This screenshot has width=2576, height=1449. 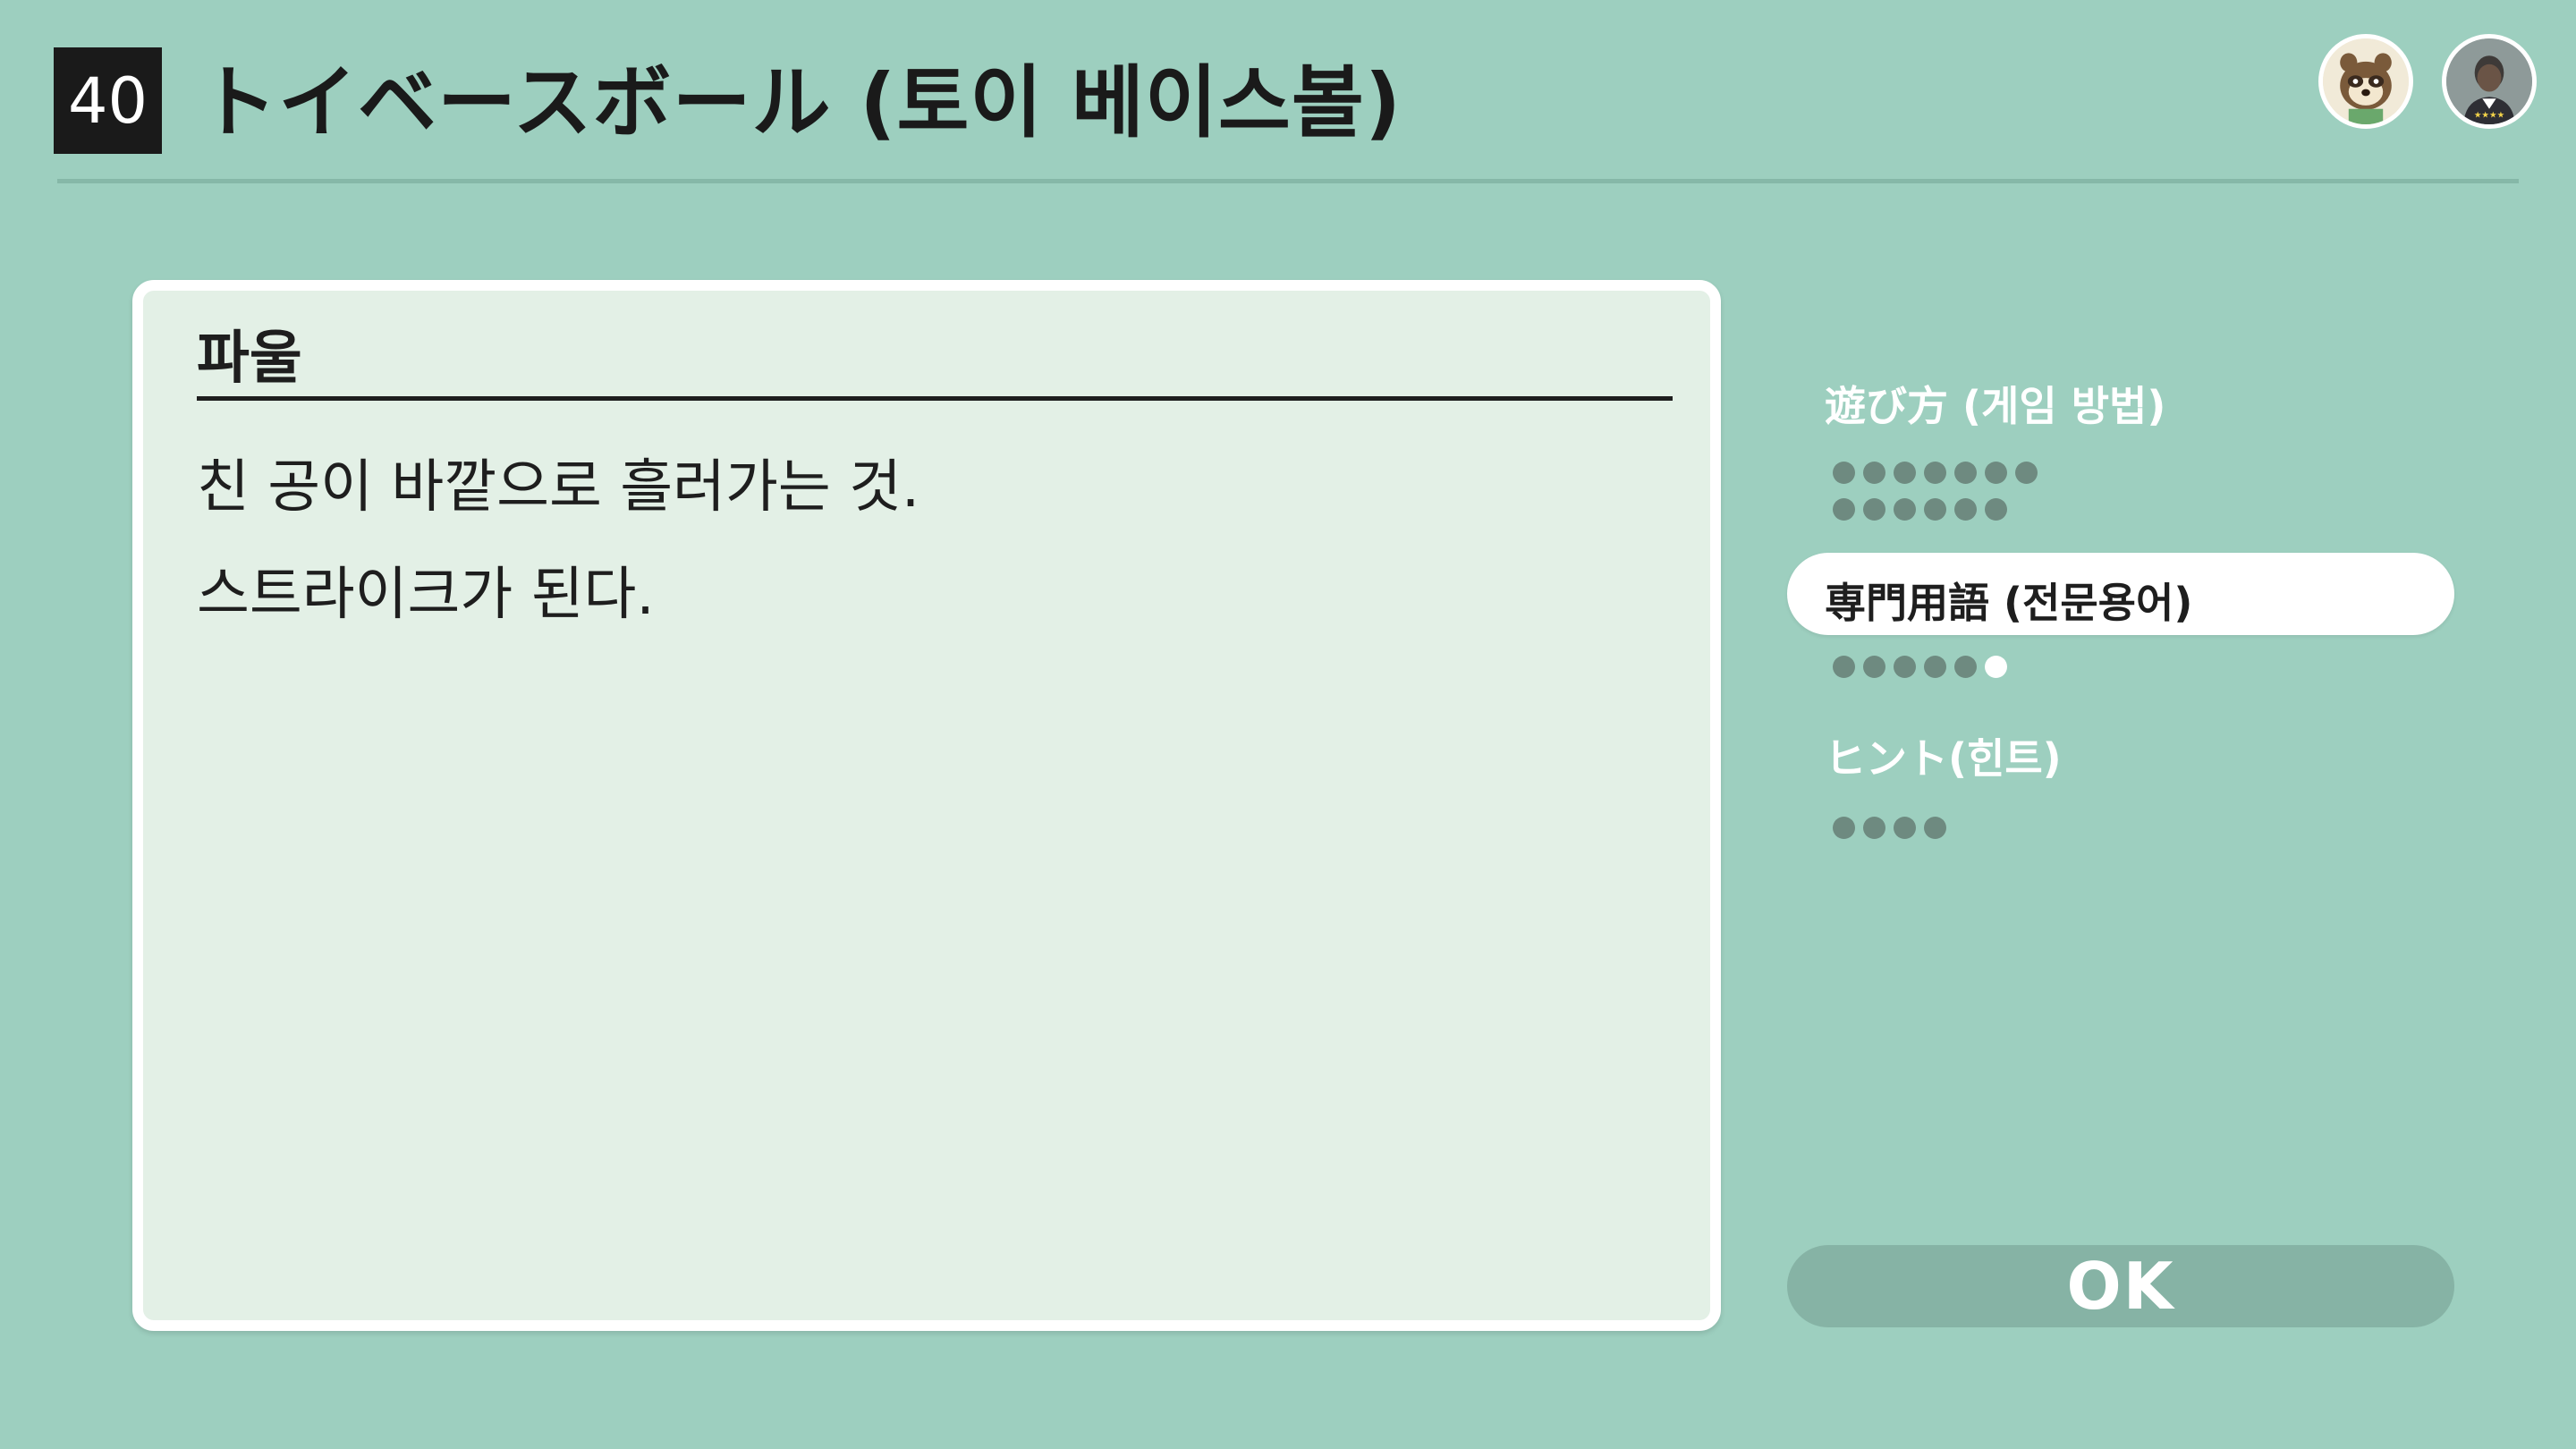 What do you see at coordinates (1995, 403) in the screenshot?
I see `menu-item-how-to-play: 遊び方 (게임 방법)` at bounding box center [1995, 403].